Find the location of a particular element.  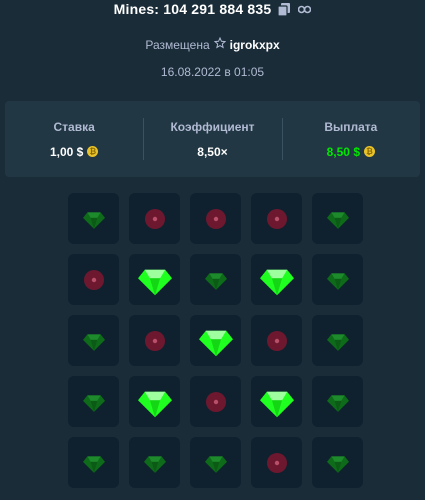

stat-bet: Ставка 1,00 $ ₿ is located at coordinates (74, 139).